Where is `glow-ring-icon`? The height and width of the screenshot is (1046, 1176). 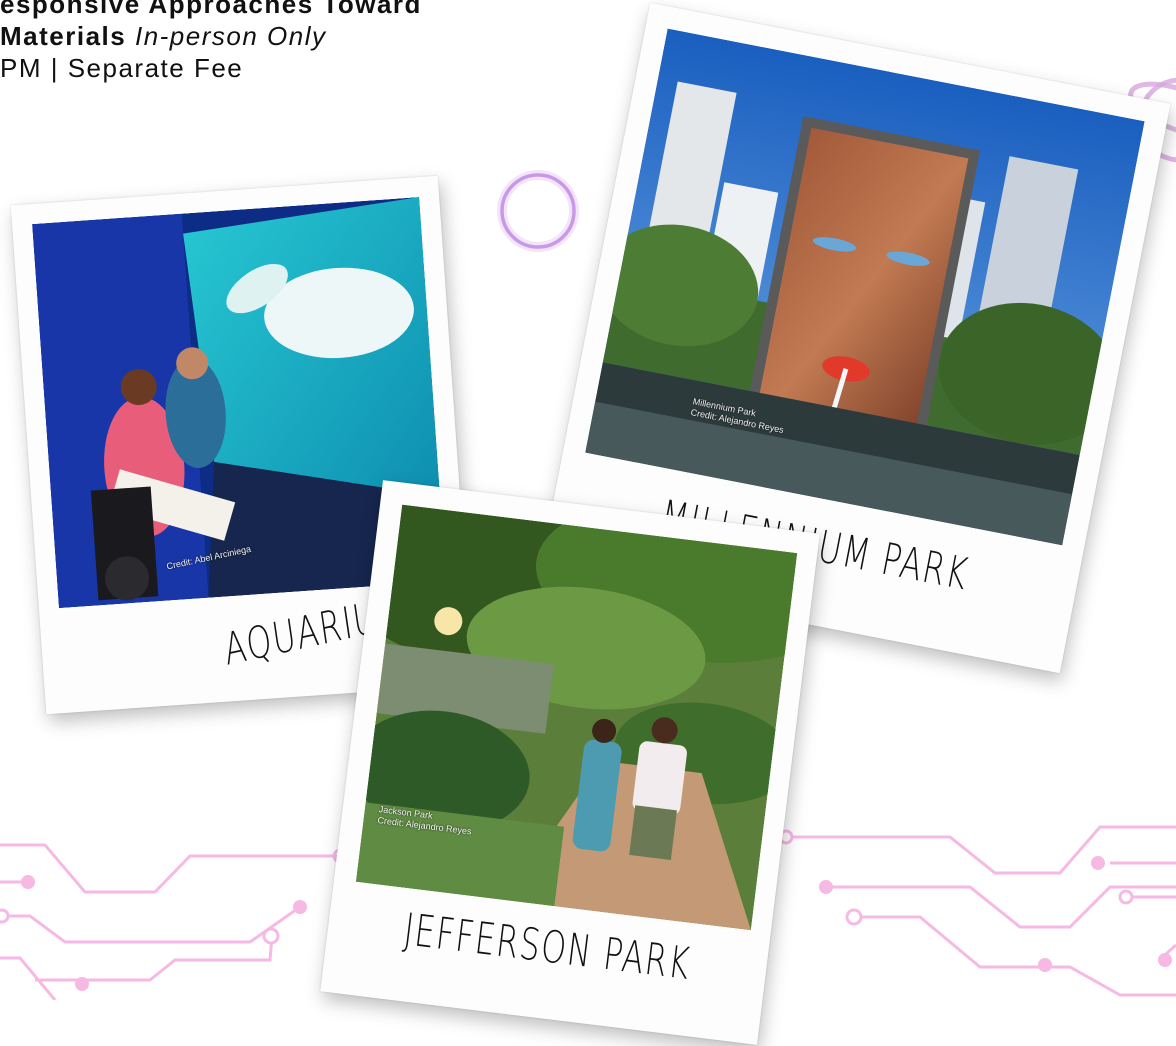
glow-ring-icon is located at coordinates (538, 211).